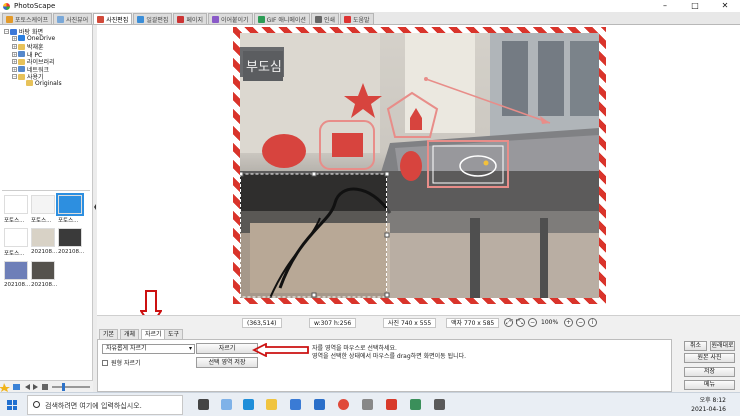  What do you see at coordinates (725, 6) in the screenshot?
I see `close-button: ✕` at bounding box center [725, 6].